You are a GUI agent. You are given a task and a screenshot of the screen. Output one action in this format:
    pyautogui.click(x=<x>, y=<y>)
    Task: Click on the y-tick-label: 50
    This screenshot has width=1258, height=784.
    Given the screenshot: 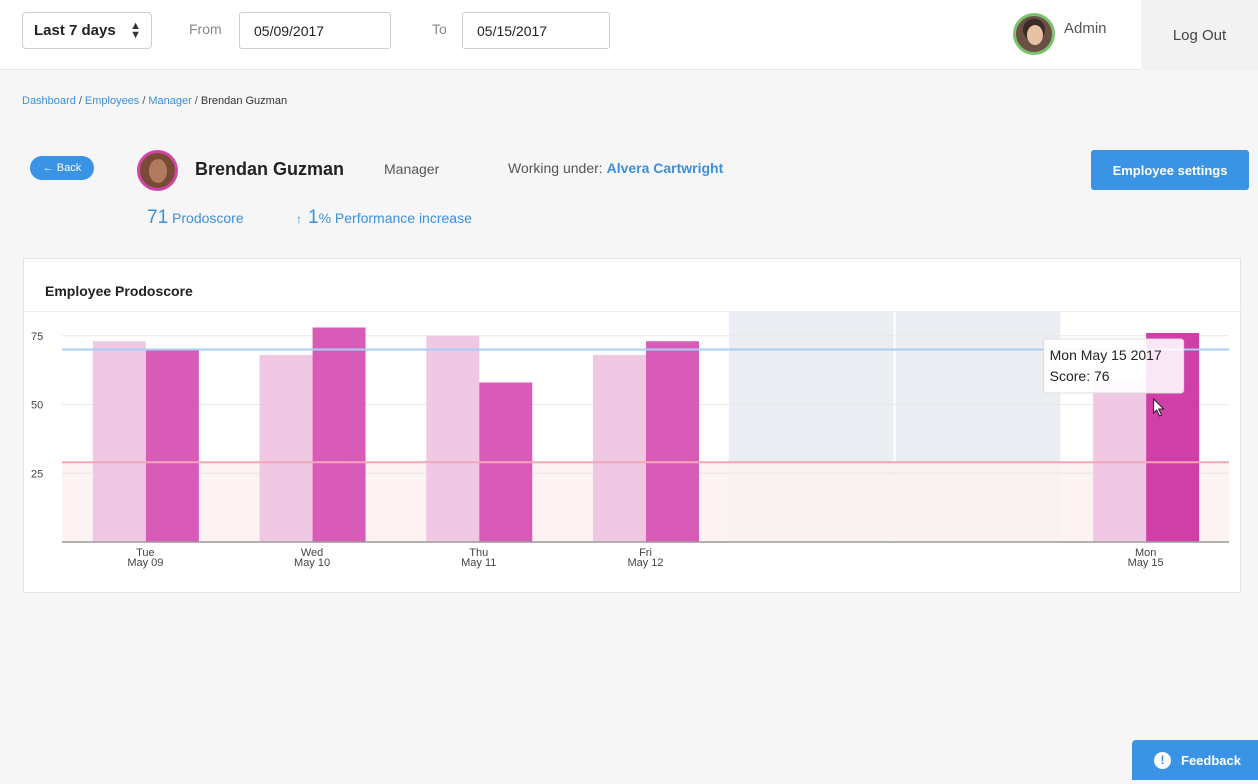 What is the action you would take?
    pyautogui.click(x=37, y=406)
    